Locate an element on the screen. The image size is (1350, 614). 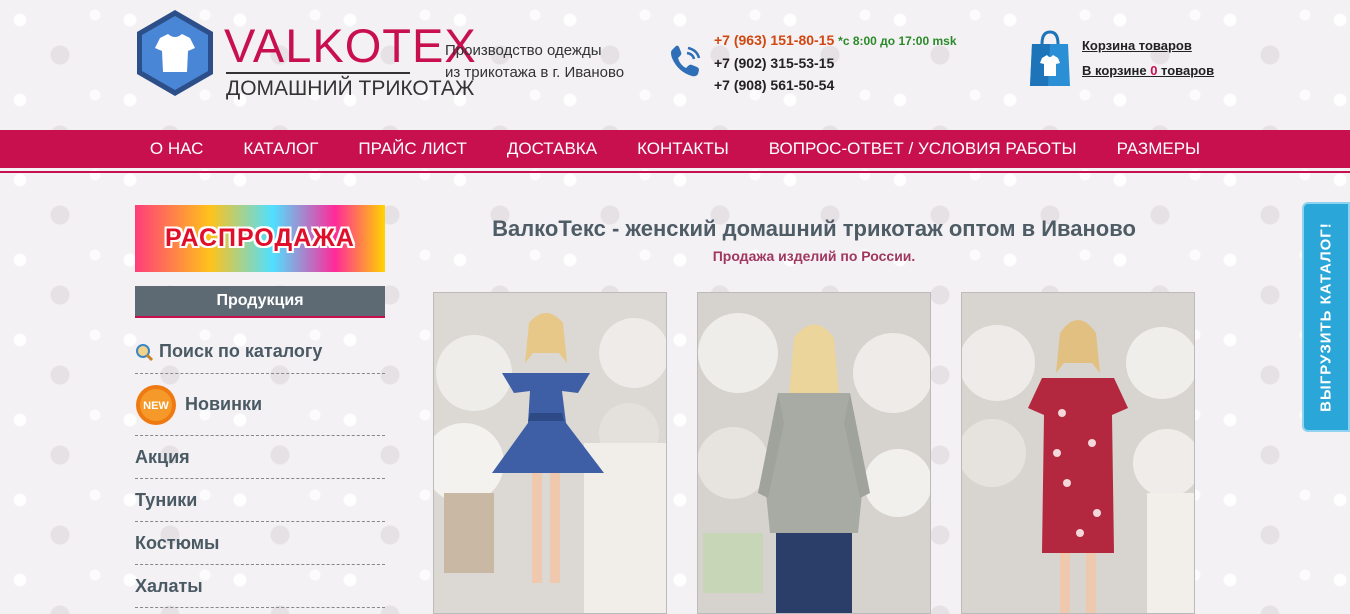
product-photo-grey-sweater is located at coordinates (814, 453).